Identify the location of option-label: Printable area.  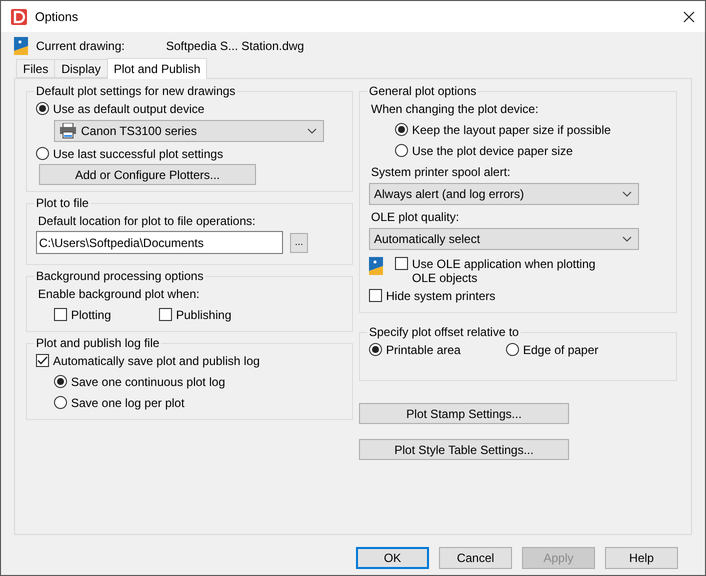
(423, 349).